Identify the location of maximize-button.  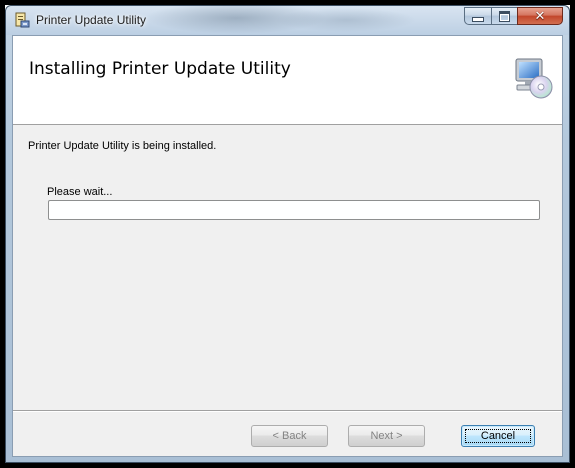
(504, 16).